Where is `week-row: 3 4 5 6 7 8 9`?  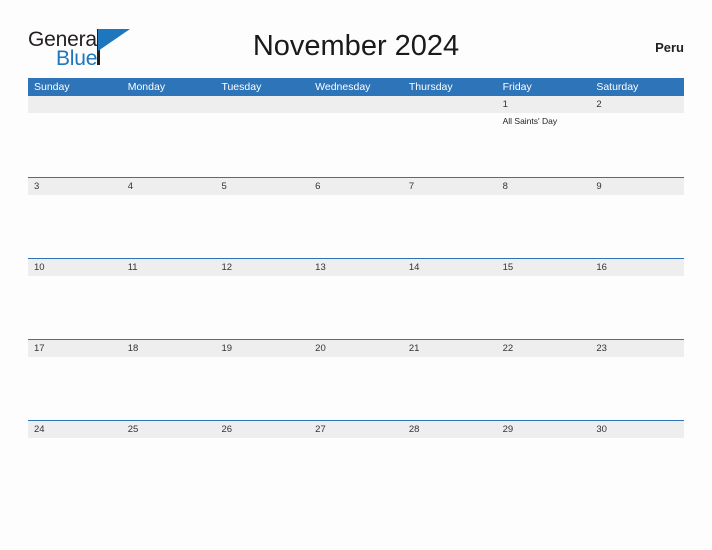
week-row: 3 4 5 6 7 8 9 is located at coordinates (356, 217).